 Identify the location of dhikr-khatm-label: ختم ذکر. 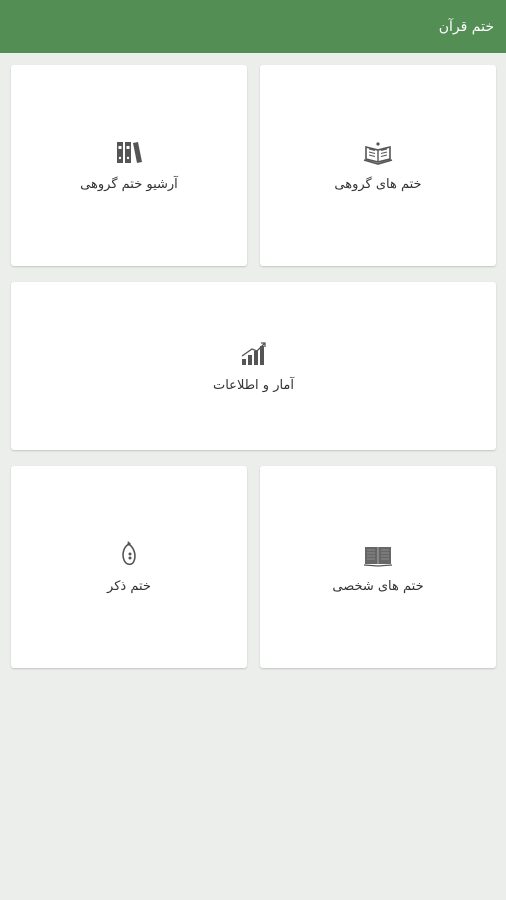
(129, 586).